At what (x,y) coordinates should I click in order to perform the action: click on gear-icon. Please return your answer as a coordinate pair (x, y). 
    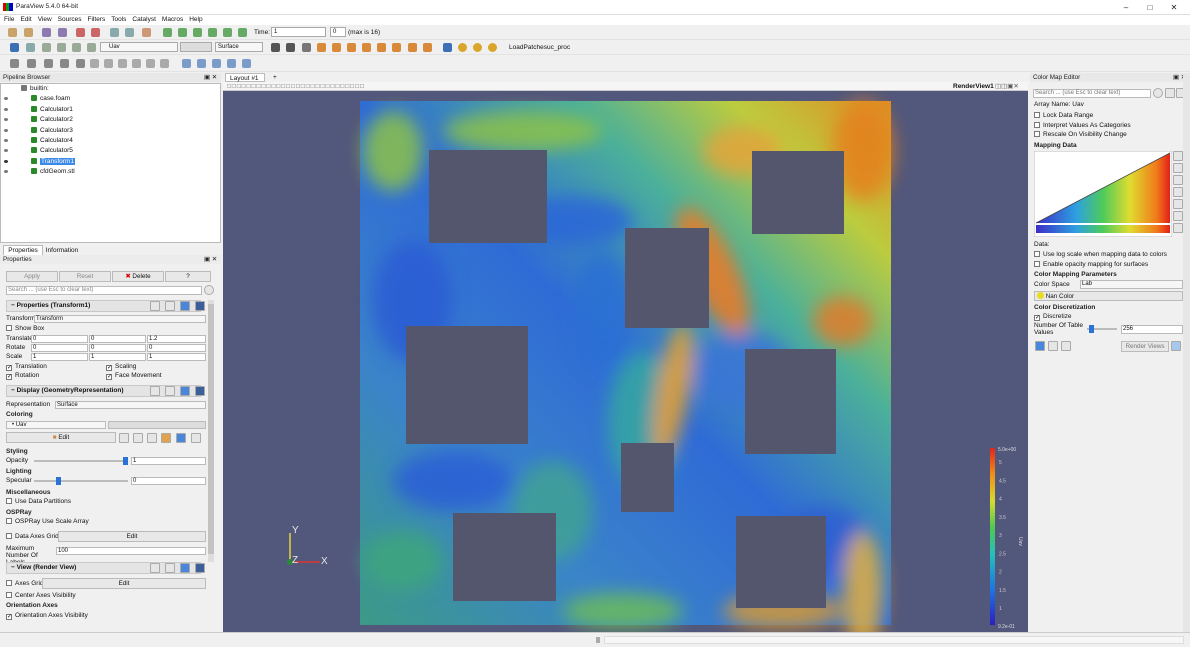
    Looking at the image, I should click on (1158, 93).